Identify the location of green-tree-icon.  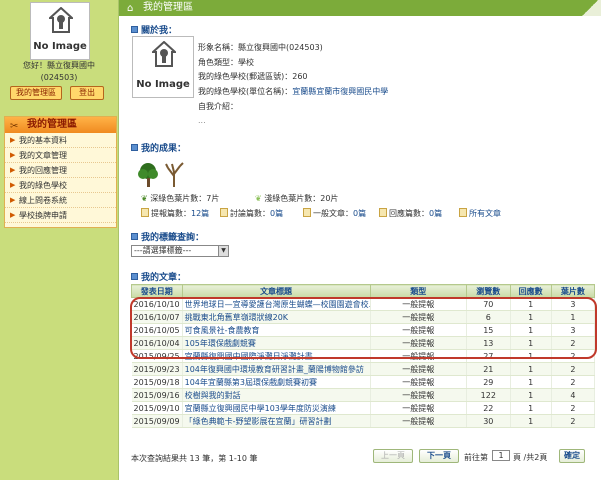
(148, 175).